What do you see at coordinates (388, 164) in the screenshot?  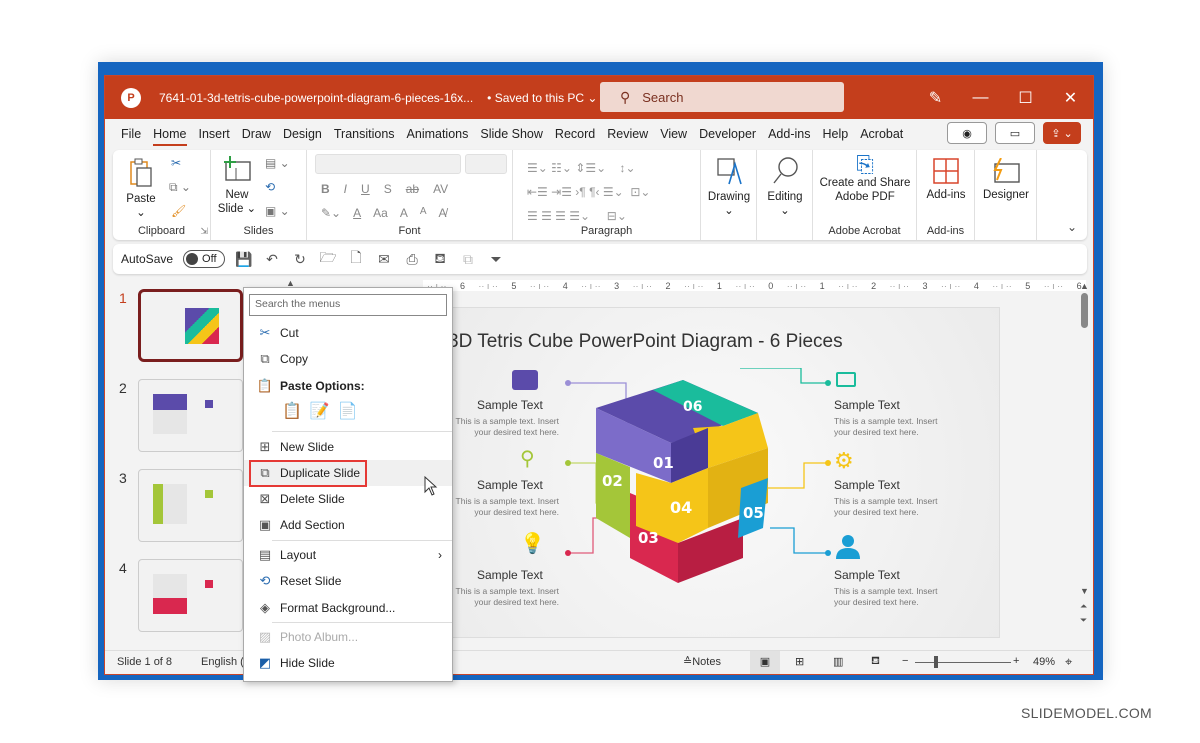 I see `font-name-select` at bounding box center [388, 164].